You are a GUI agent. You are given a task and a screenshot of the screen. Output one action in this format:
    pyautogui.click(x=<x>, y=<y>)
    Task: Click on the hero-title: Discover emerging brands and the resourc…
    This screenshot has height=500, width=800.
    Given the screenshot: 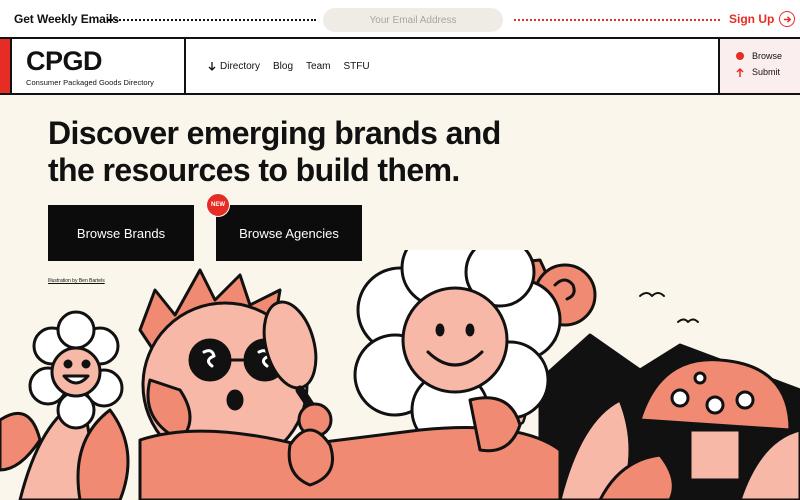 What is the action you would take?
    pyautogui.click(x=288, y=152)
    